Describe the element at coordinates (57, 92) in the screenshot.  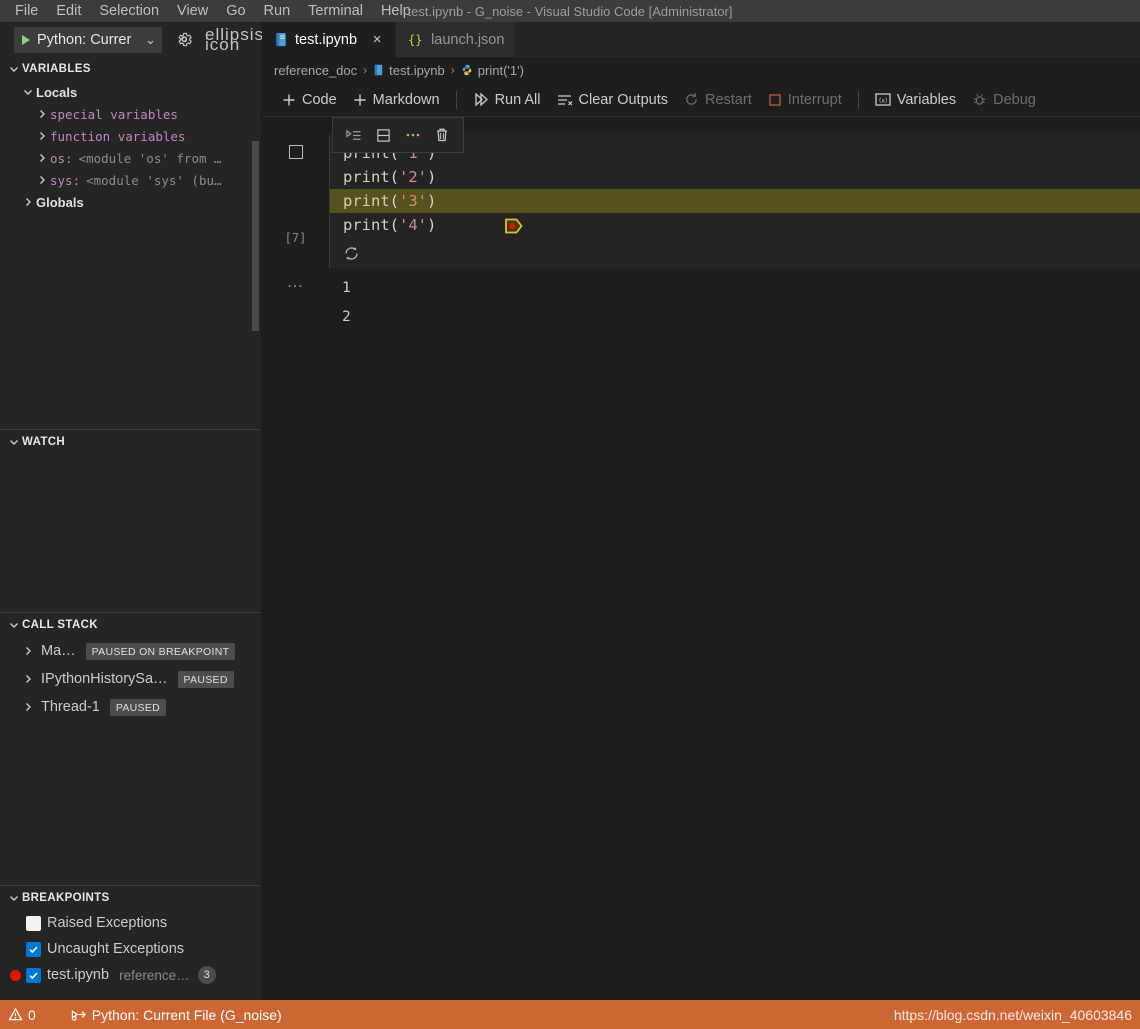
I see `locals-label: Locals` at that location.